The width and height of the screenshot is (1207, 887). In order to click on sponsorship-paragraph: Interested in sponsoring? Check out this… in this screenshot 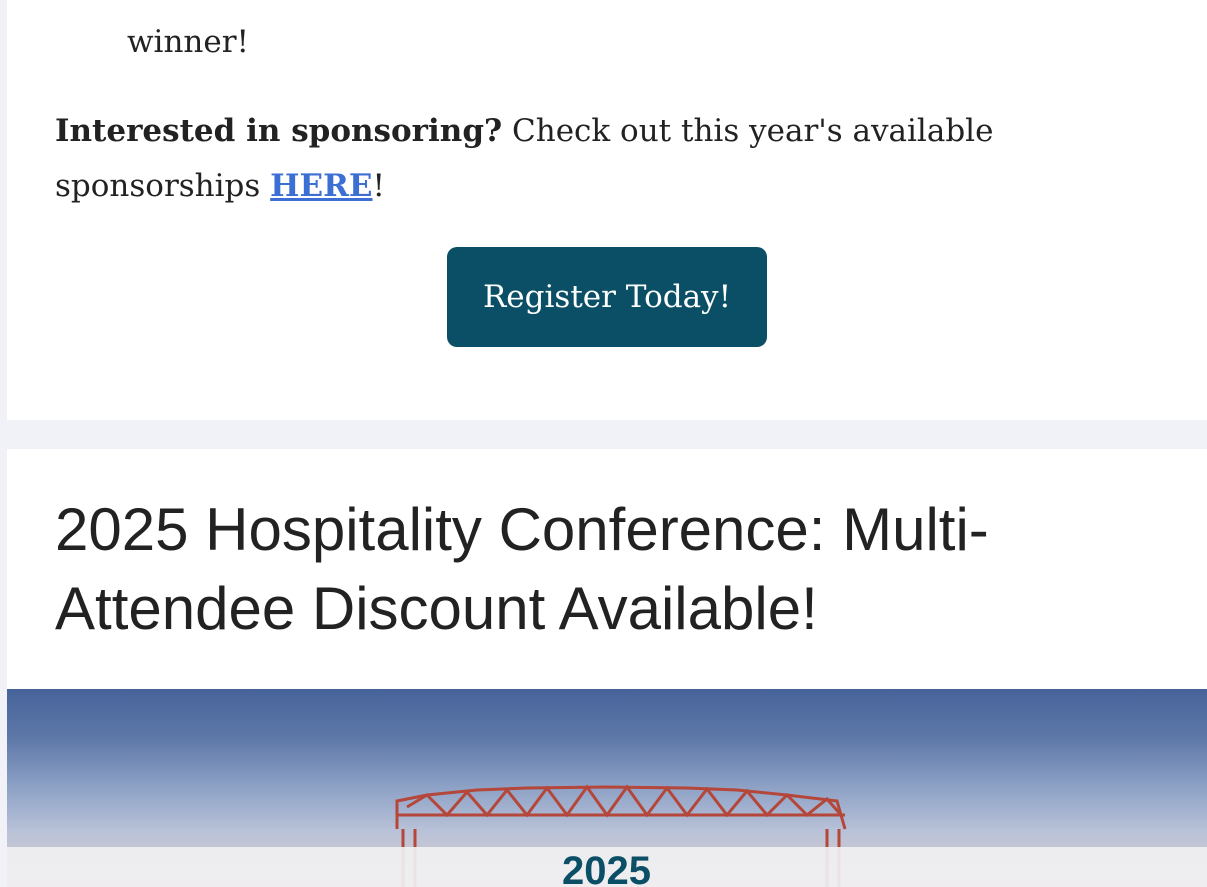, I will do `click(555, 159)`.